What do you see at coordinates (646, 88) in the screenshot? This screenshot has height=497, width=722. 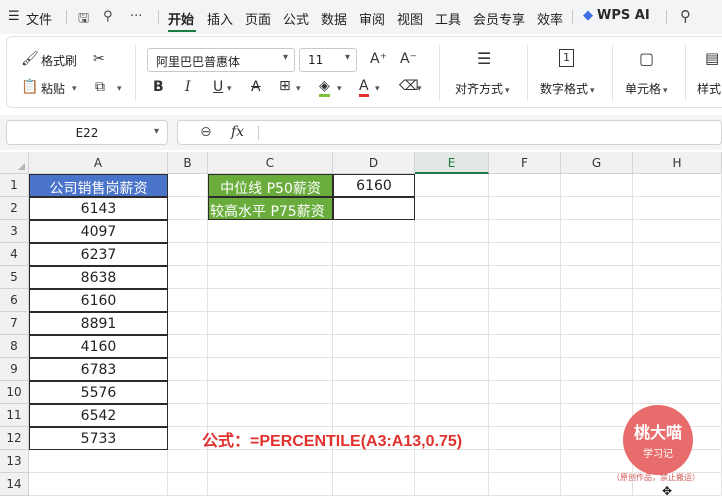 I see `cell-button: 单元格 ▾` at bounding box center [646, 88].